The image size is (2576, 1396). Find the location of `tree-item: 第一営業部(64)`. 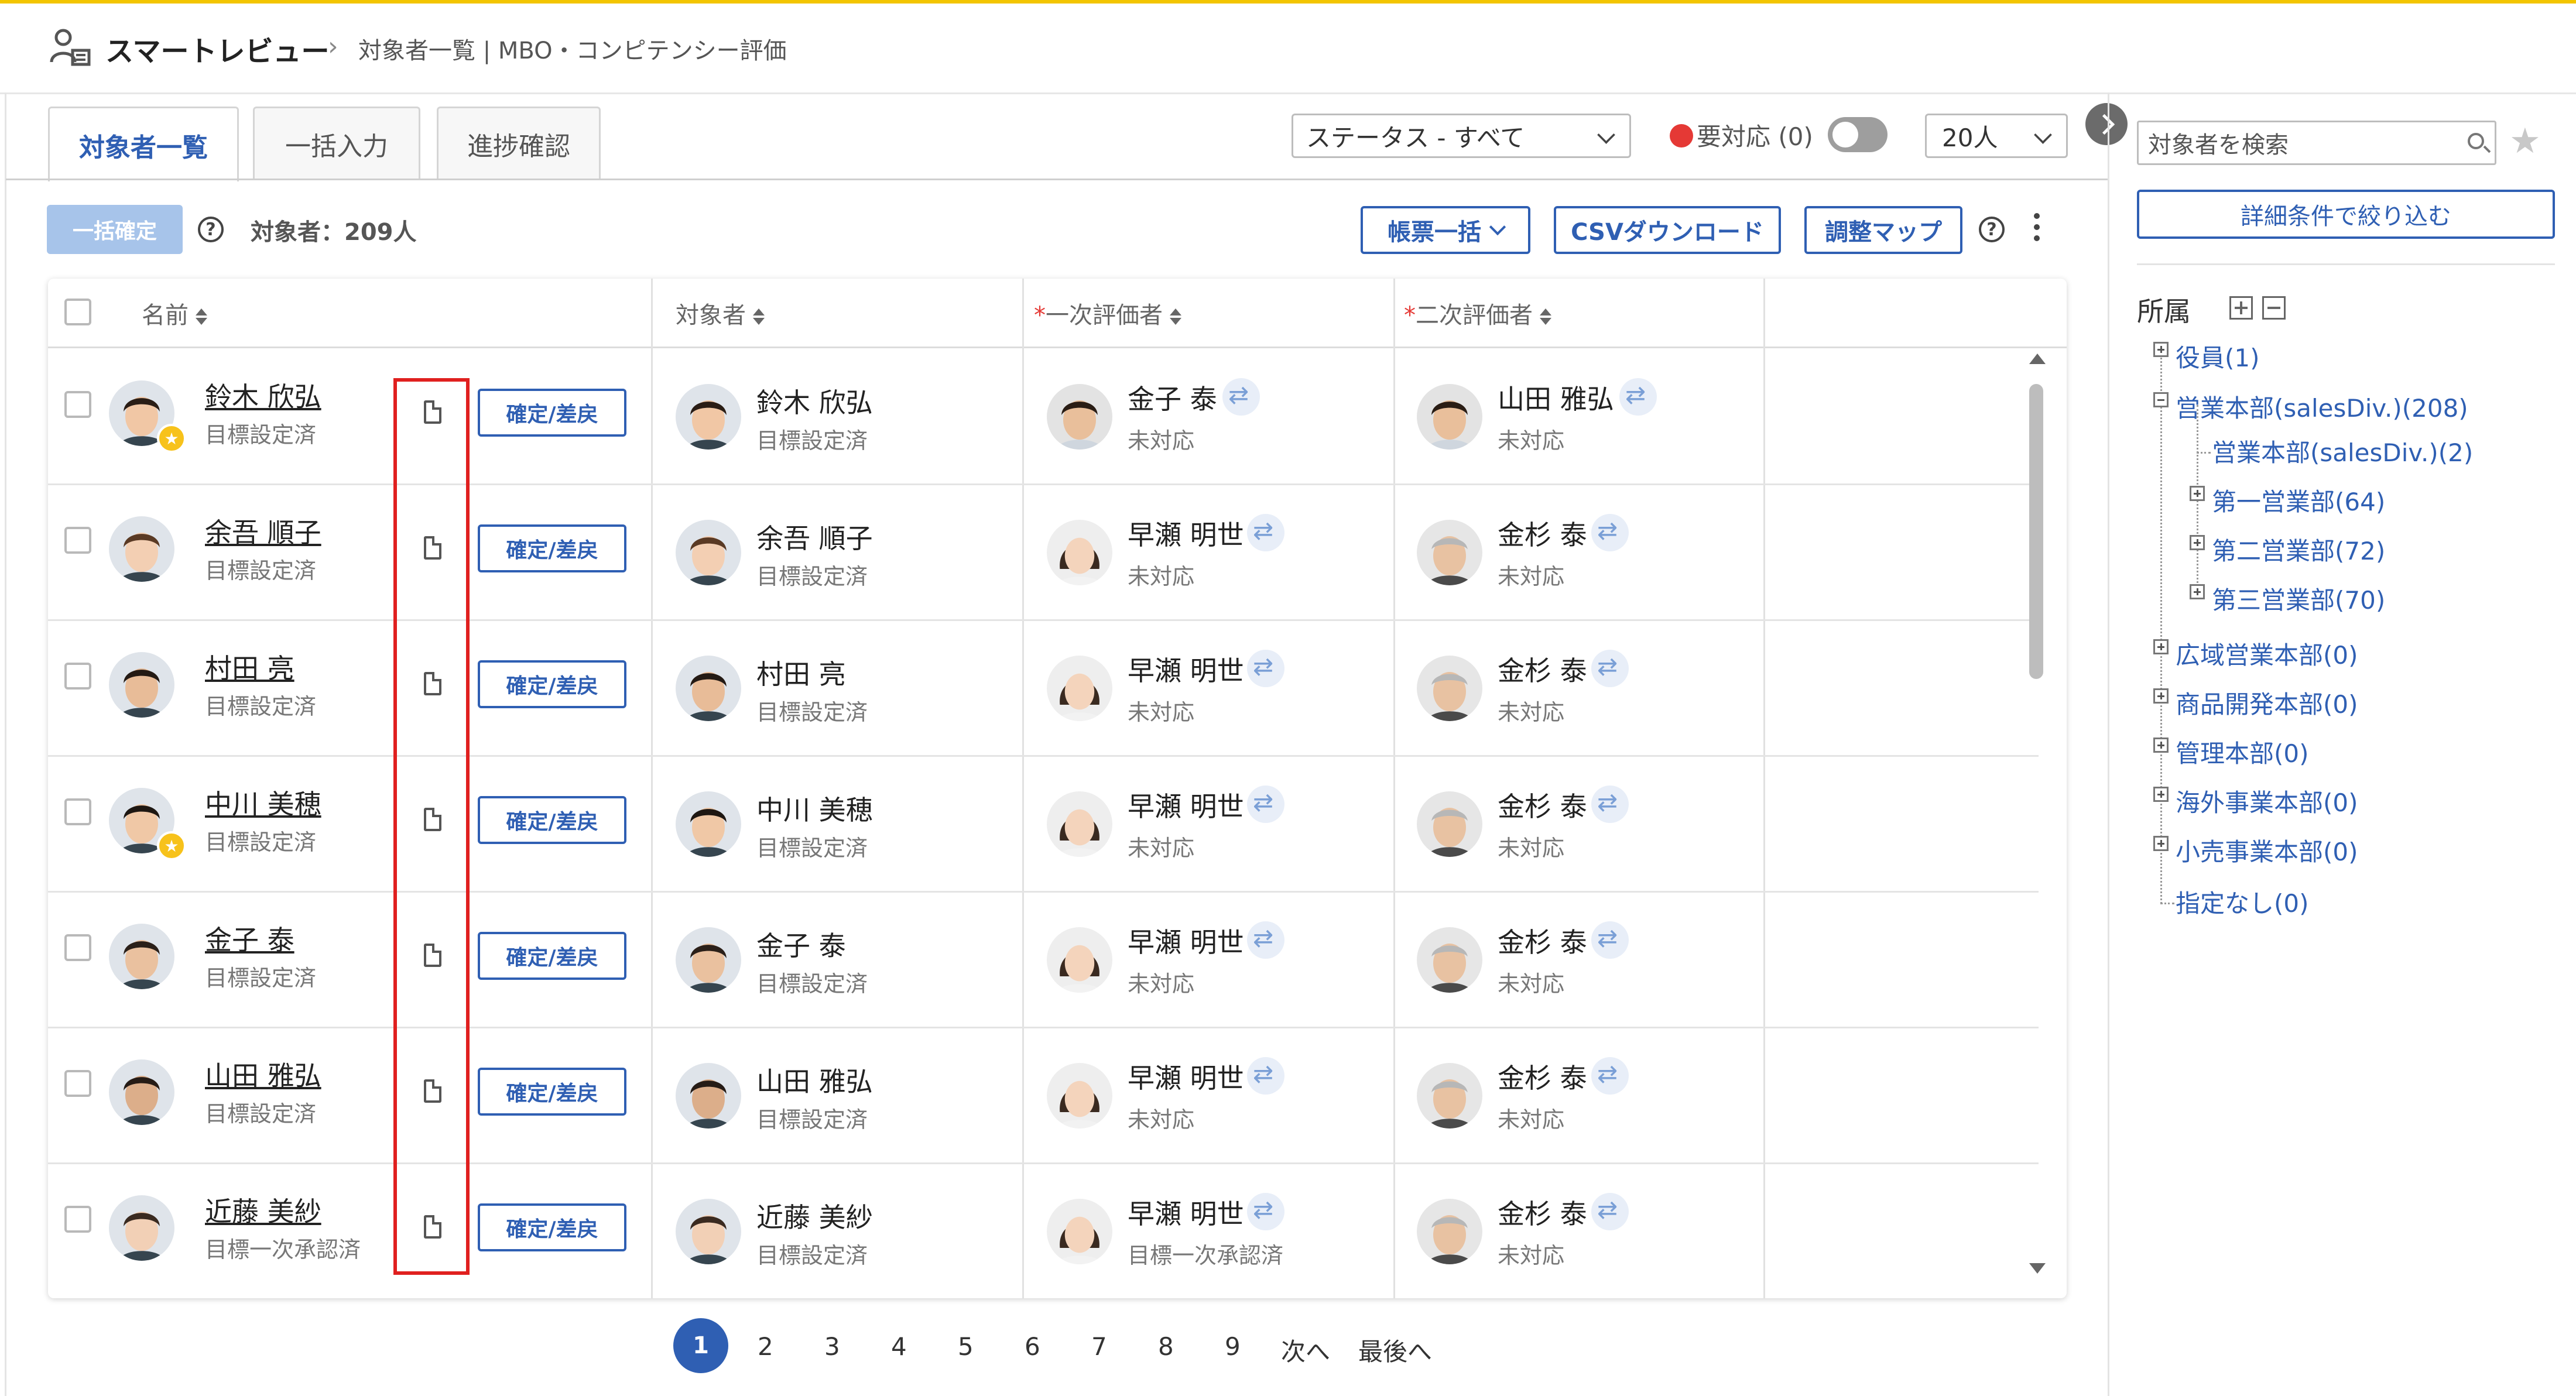

tree-item: 第一営業部(64) is located at coordinates (2298, 500).